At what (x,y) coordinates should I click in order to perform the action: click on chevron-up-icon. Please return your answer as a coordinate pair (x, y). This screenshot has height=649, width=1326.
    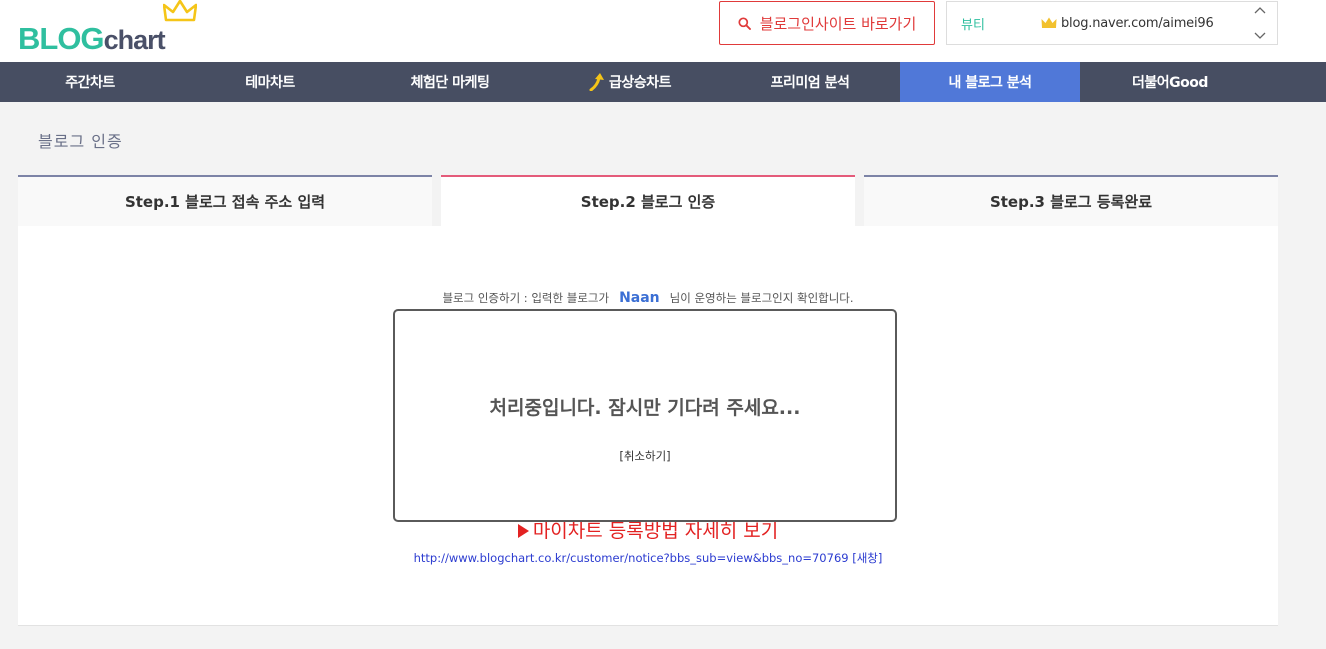
    Looking at the image, I should click on (1260, 10).